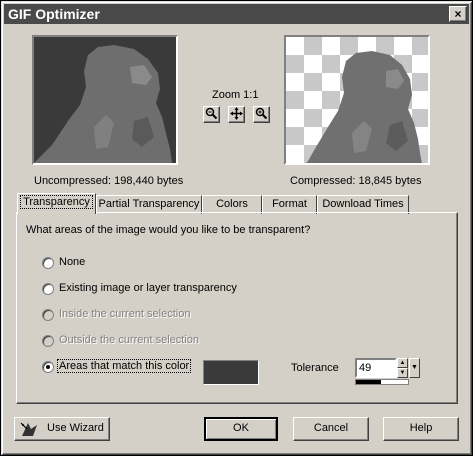 The height and width of the screenshot is (456, 473). I want to click on use-wizard-button: Use Wizard, so click(62, 429).